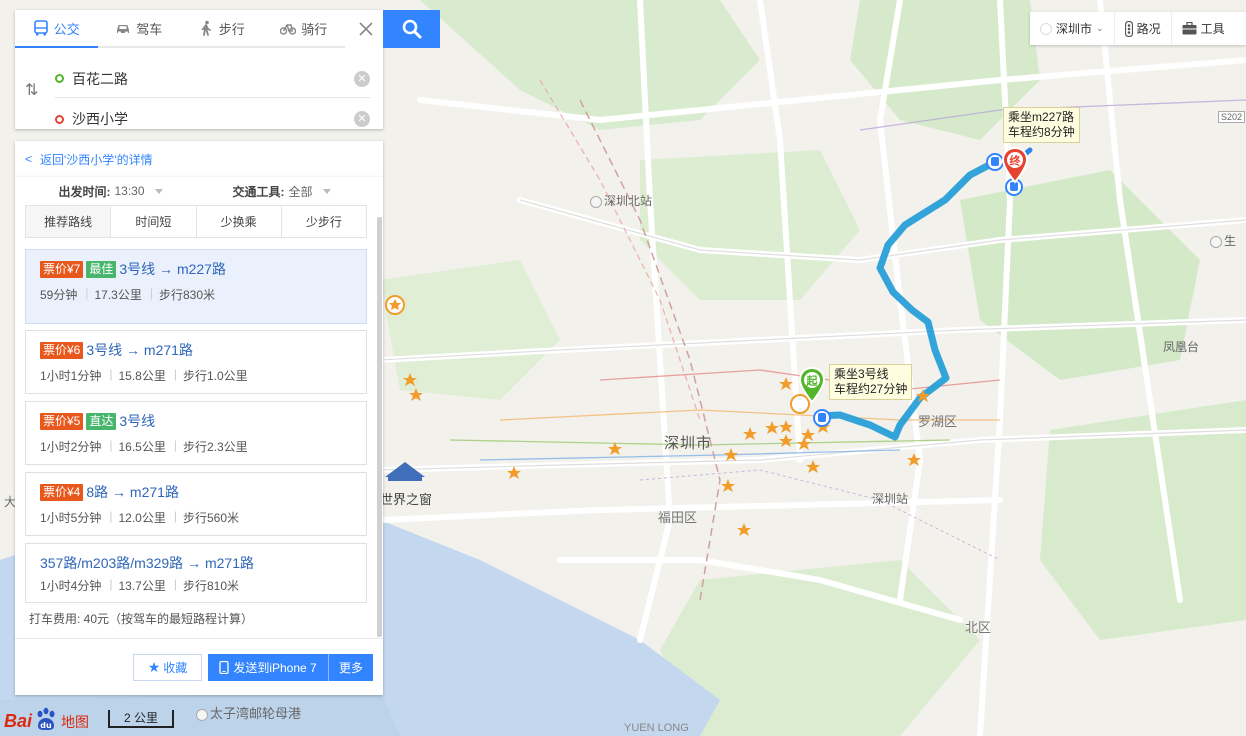  What do you see at coordinates (199, 159) in the screenshot?
I see `back-to-detail-link: < 返回'沙西小学'的详情` at bounding box center [199, 159].